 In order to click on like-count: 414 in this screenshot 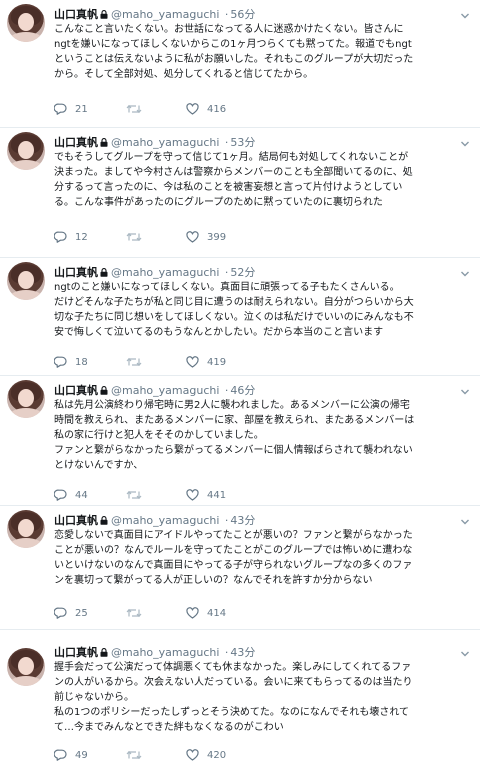, I will do `click(217, 613)`.